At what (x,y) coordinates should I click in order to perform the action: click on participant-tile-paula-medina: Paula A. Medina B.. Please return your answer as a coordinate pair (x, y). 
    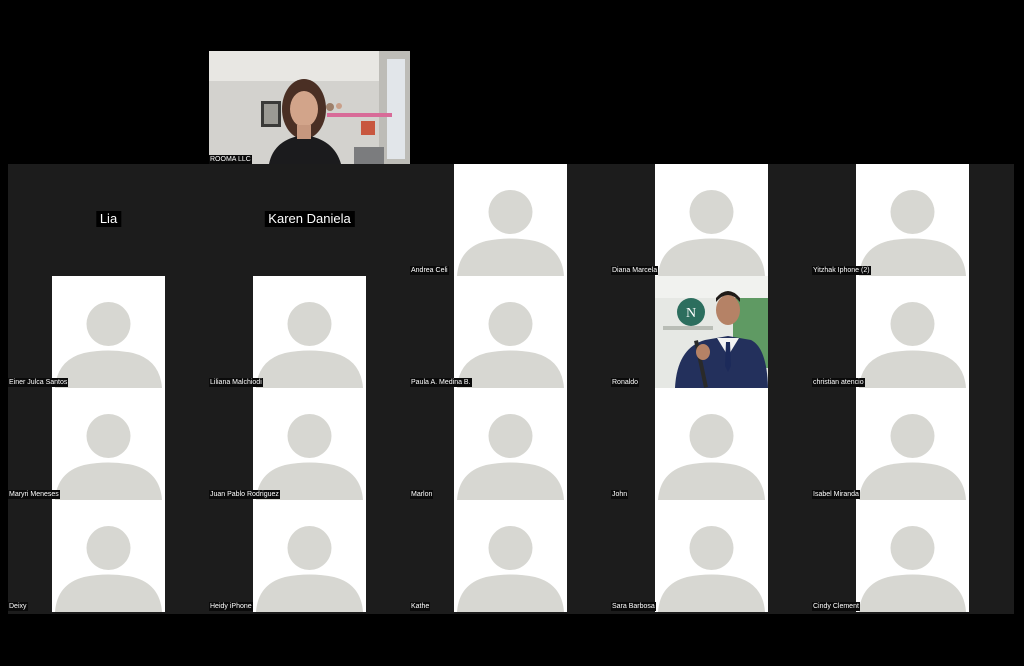
    Looking at the image, I should click on (510, 332).